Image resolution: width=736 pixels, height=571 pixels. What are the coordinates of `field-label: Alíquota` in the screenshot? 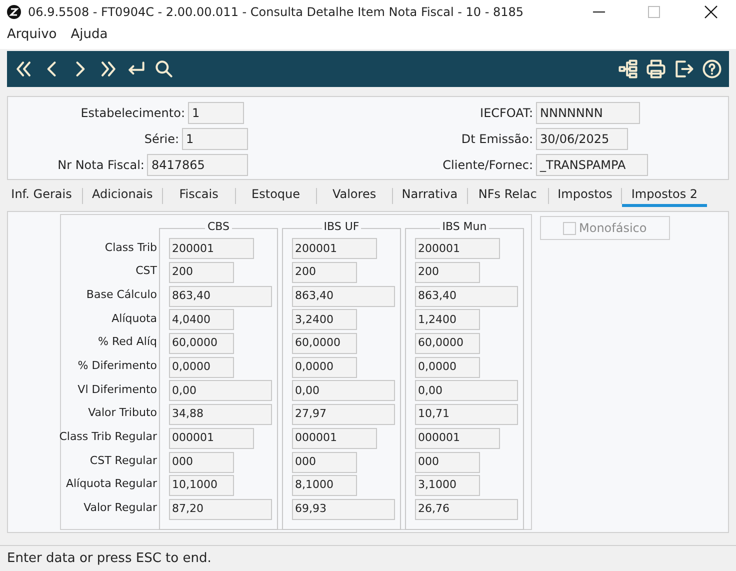 It's located at (134, 318).